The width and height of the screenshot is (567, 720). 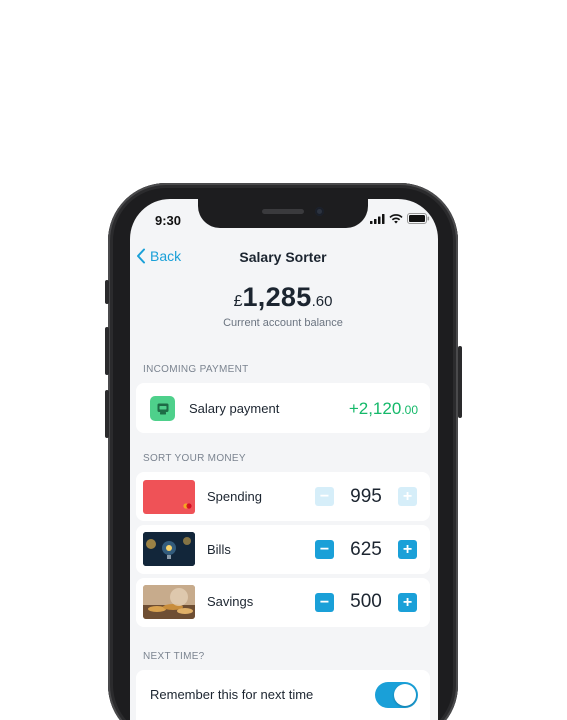 What do you see at coordinates (366, 496) in the screenshot?
I see `spending-value: 995` at bounding box center [366, 496].